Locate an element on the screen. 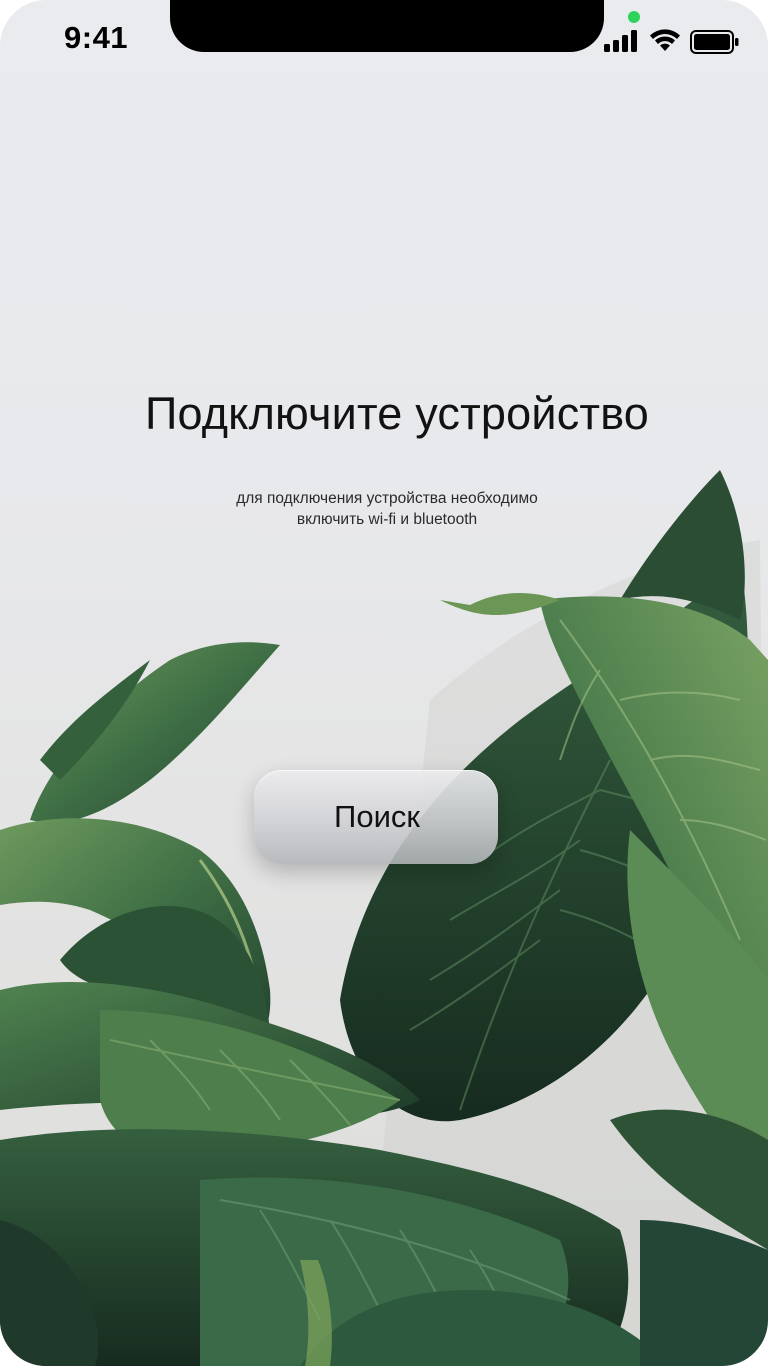  wifi-icon is located at coordinates (665, 40).